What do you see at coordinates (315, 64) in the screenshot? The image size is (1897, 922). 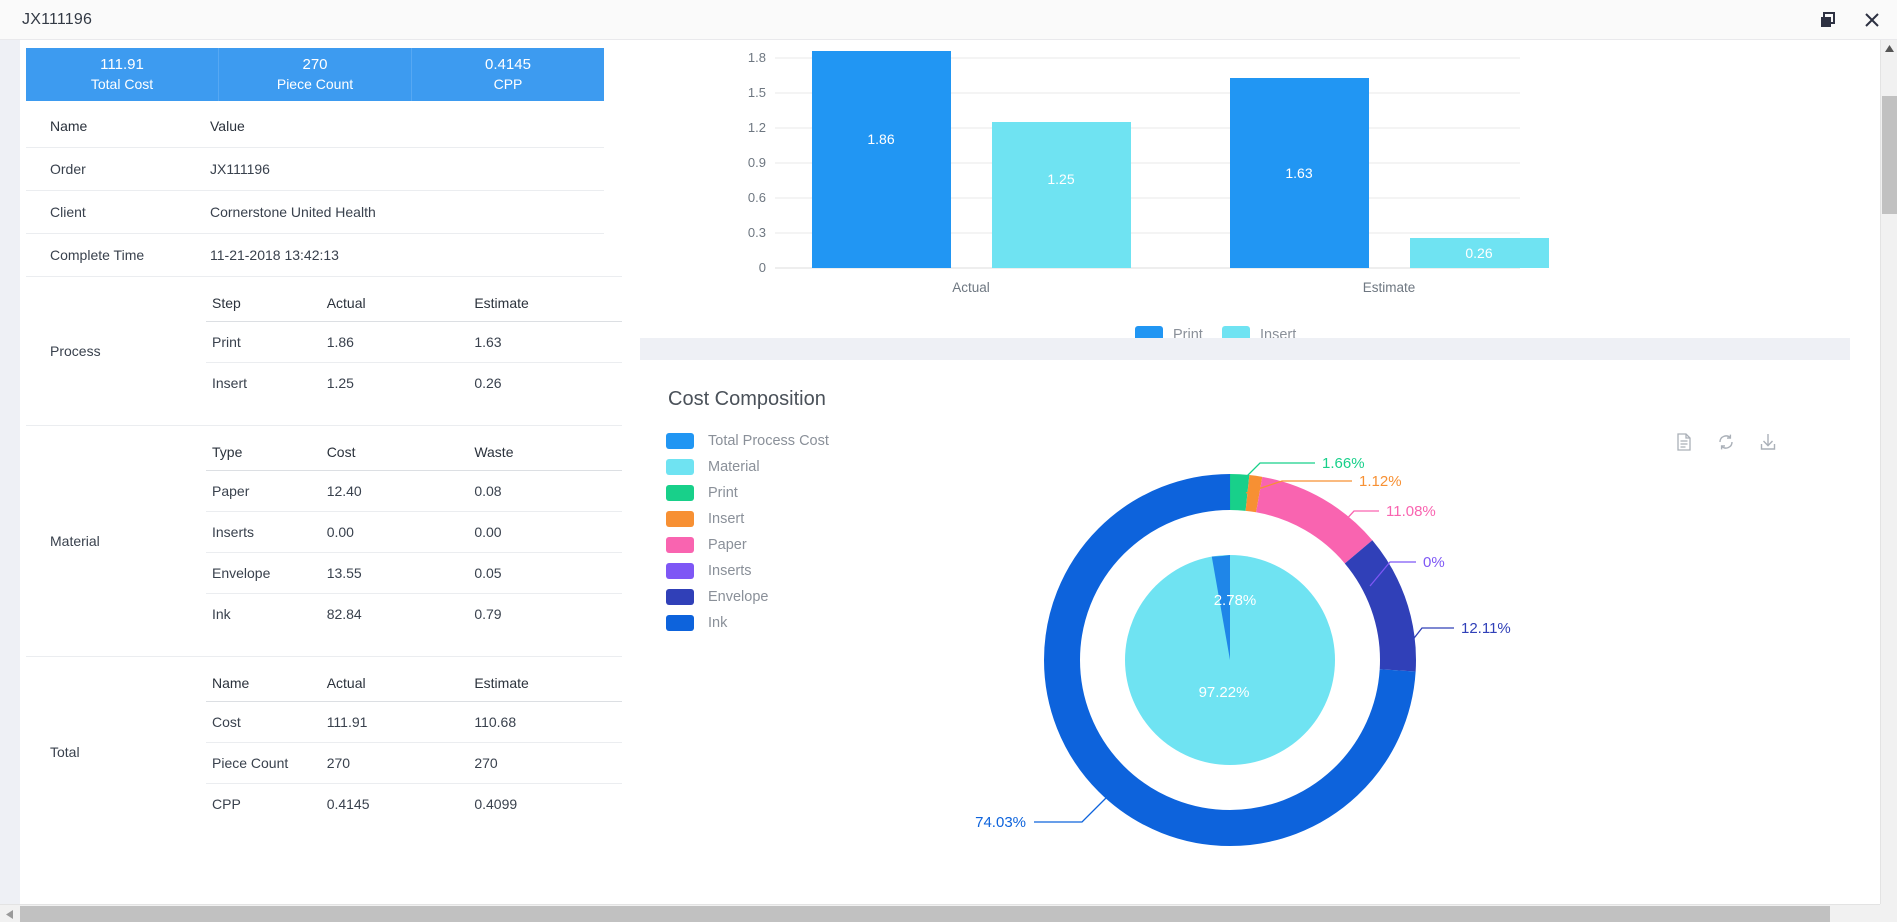 I see `stat-piece-count-value: 270` at bounding box center [315, 64].